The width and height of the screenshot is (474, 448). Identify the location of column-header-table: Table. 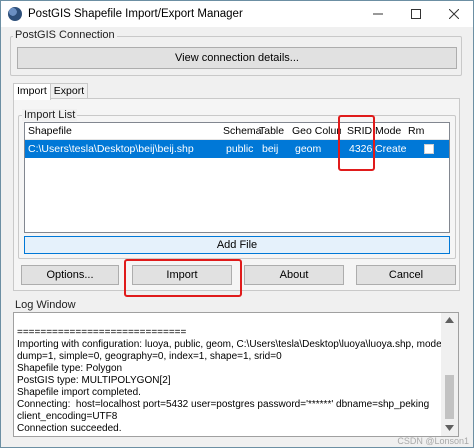
(271, 131).